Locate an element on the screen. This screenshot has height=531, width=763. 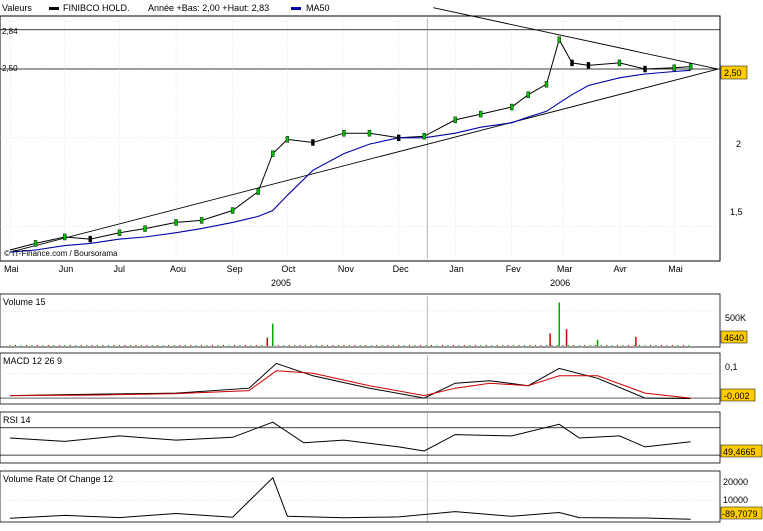
x-tick-label: Fev is located at coordinates (514, 269).